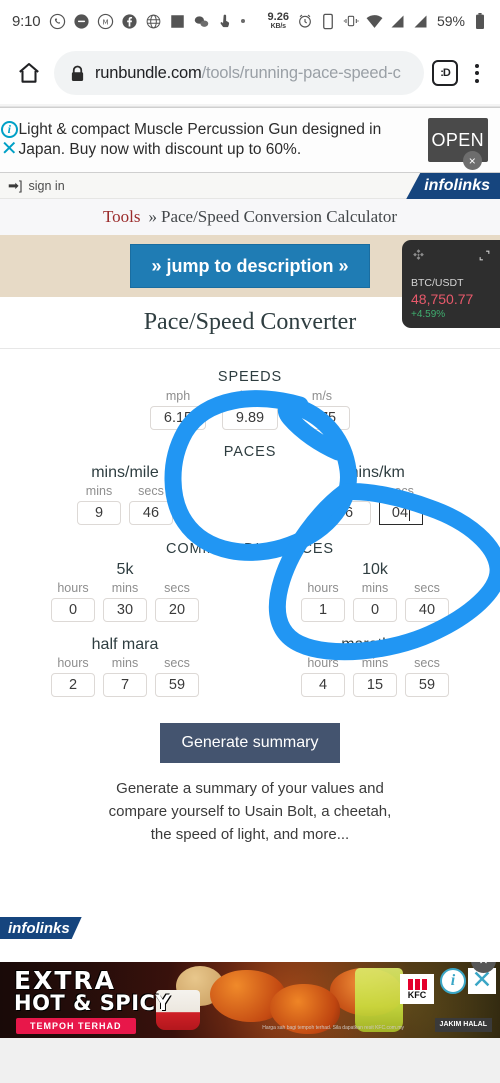 The height and width of the screenshot is (1083, 500). What do you see at coordinates (301, 72) in the screenshot?
I see `url-path: /tools/running-pace-speed-c` at bounding box center [301, 72].